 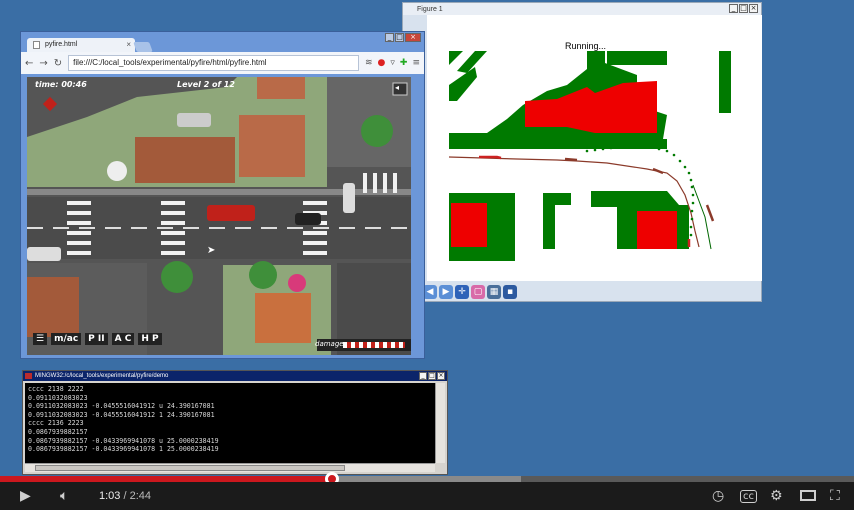 What do you see at coordinates (397, 87) in the screenshot?
I see `sound-icon: ◂` at bounding box center [397, 87].